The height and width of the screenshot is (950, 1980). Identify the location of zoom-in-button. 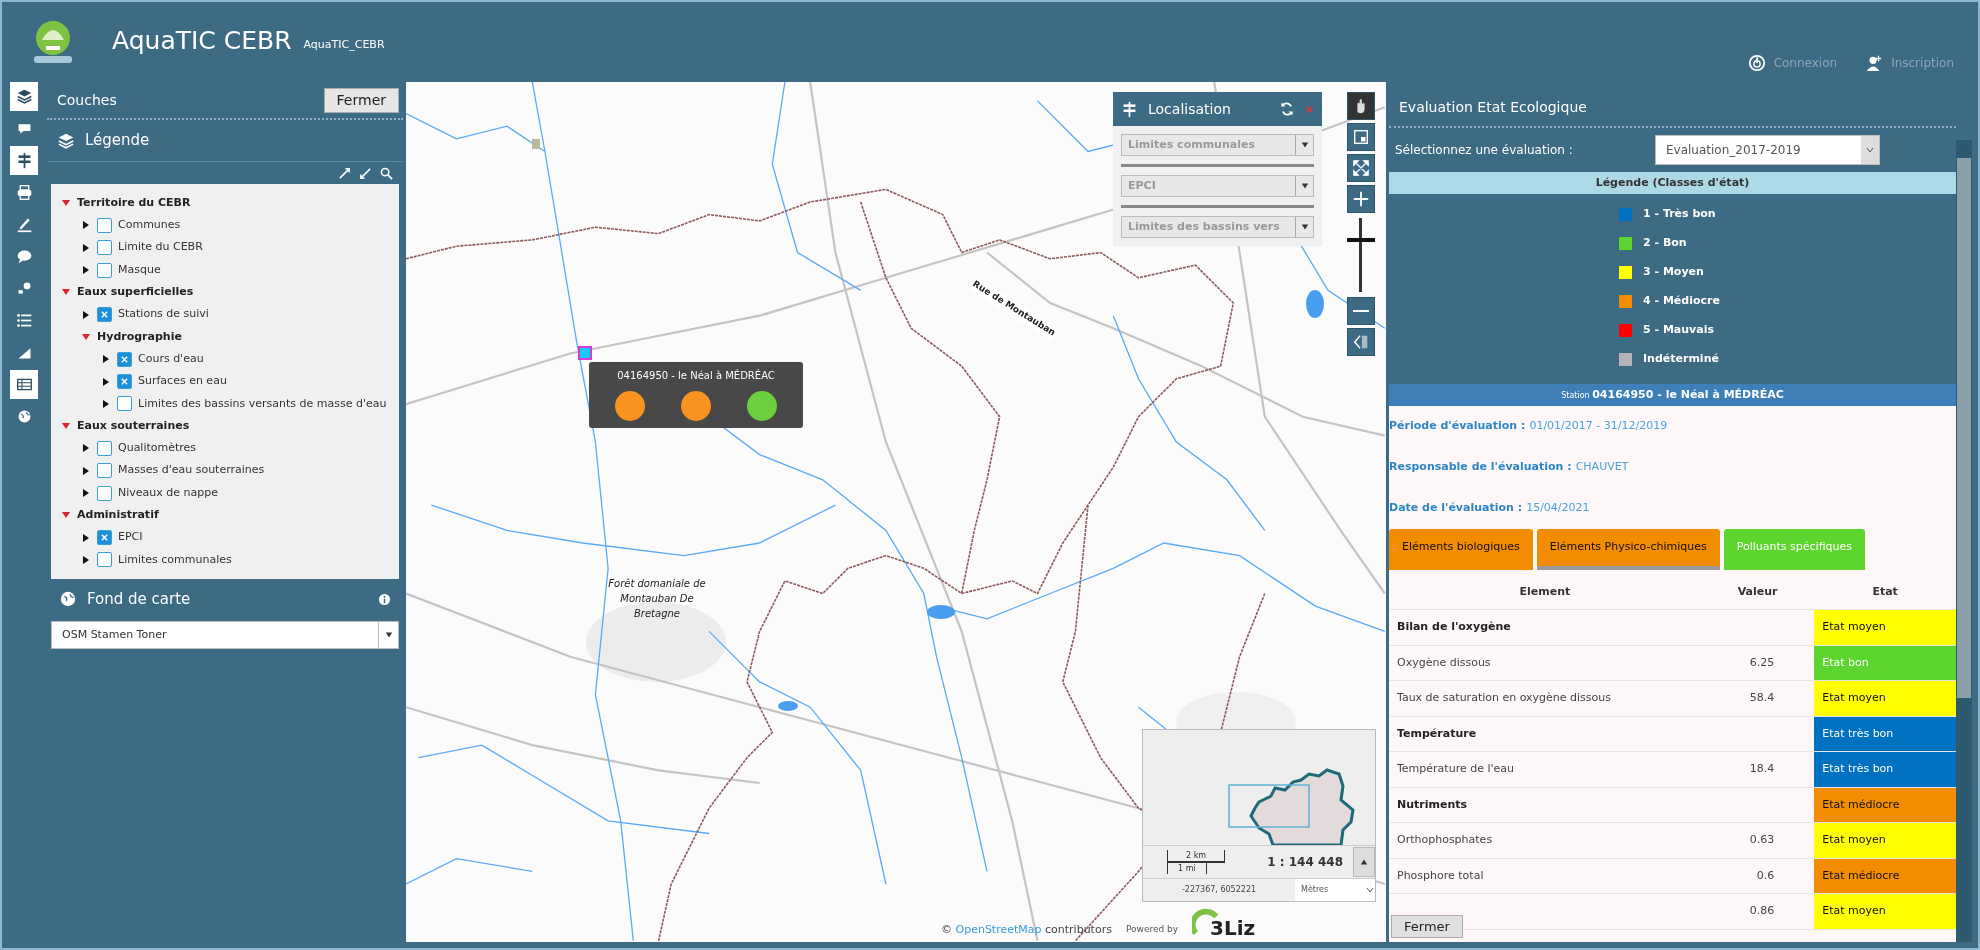
(1361, 199).